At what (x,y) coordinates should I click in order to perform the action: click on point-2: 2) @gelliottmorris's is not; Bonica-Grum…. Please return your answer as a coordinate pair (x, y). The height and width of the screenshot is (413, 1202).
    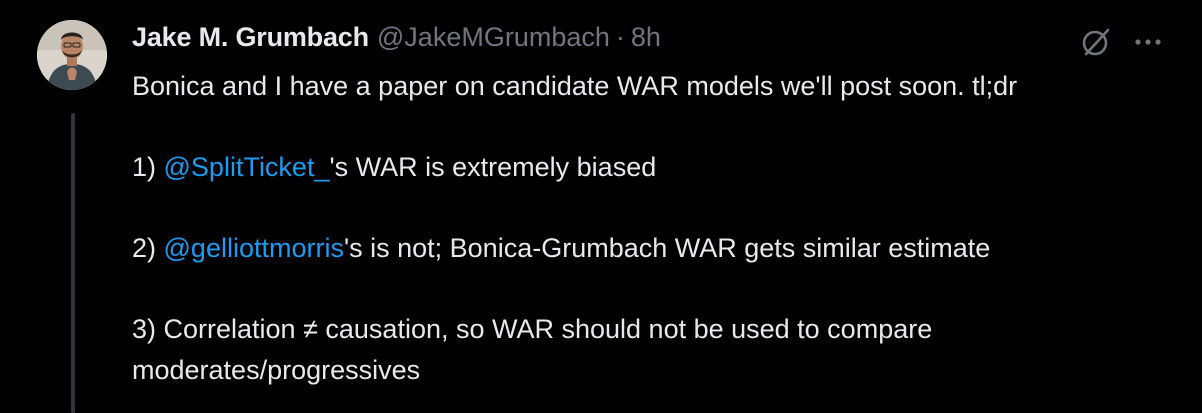
    Looking at the image, I should click on (652, 248).